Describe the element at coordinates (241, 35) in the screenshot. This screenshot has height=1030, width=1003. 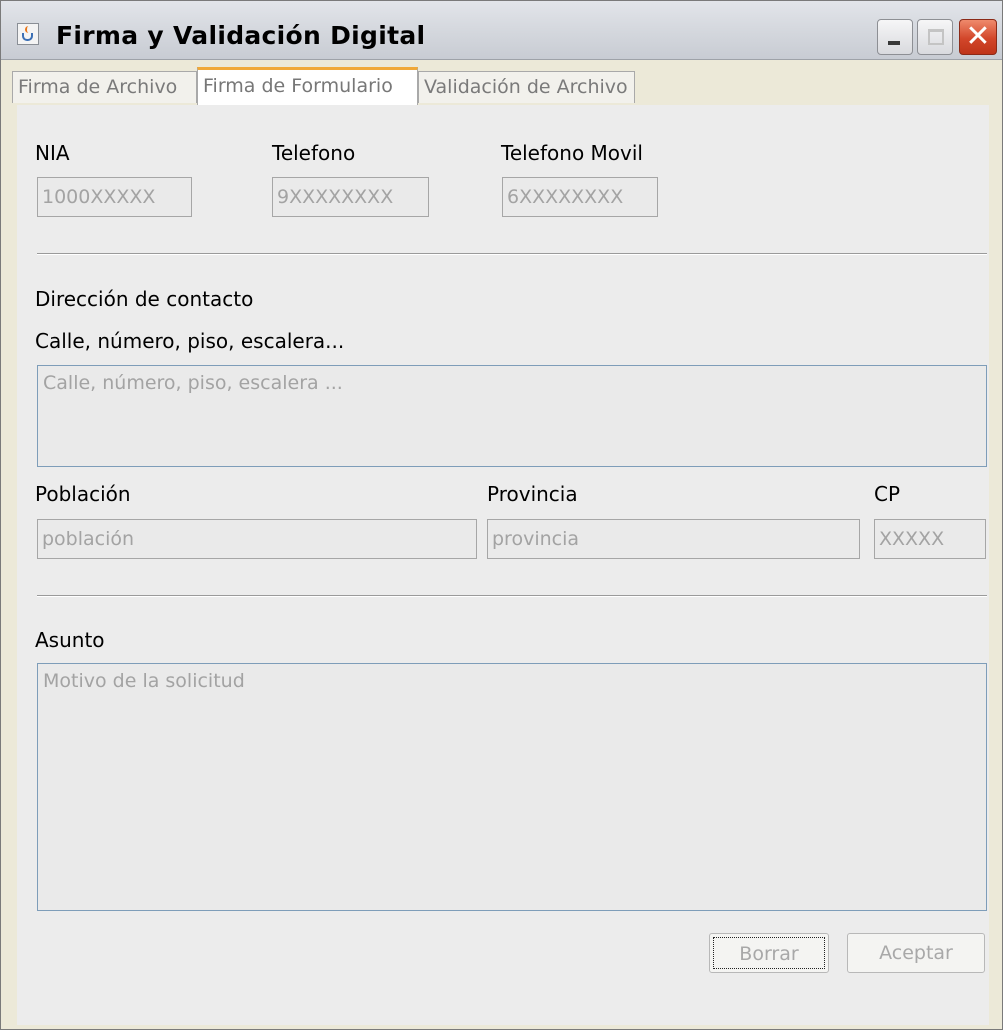
I see `window-title: Firma y Validación Digital` at that location.